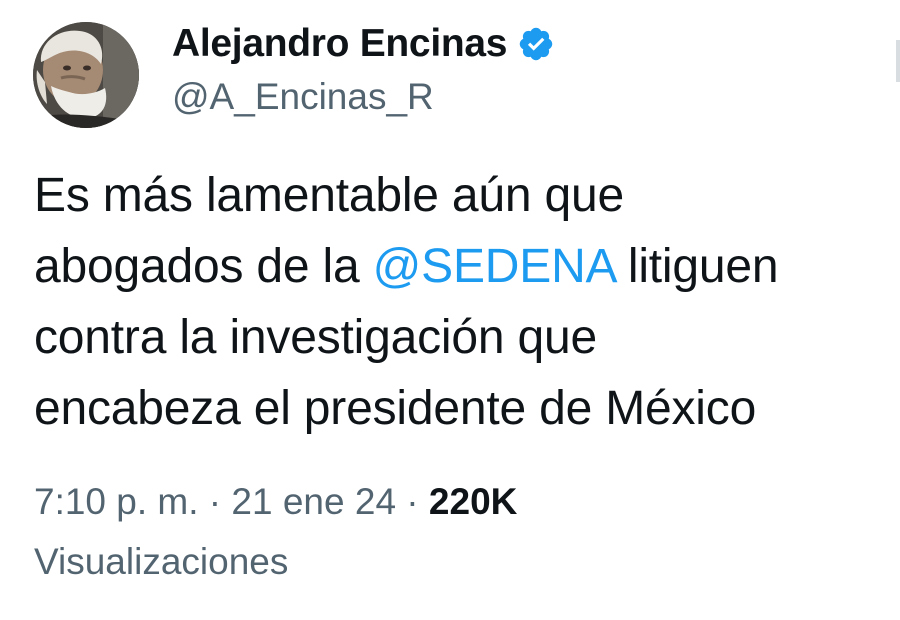 The height and width of the screenshot is (620, 900). I want to click on author-avatar, so click(86, 75).